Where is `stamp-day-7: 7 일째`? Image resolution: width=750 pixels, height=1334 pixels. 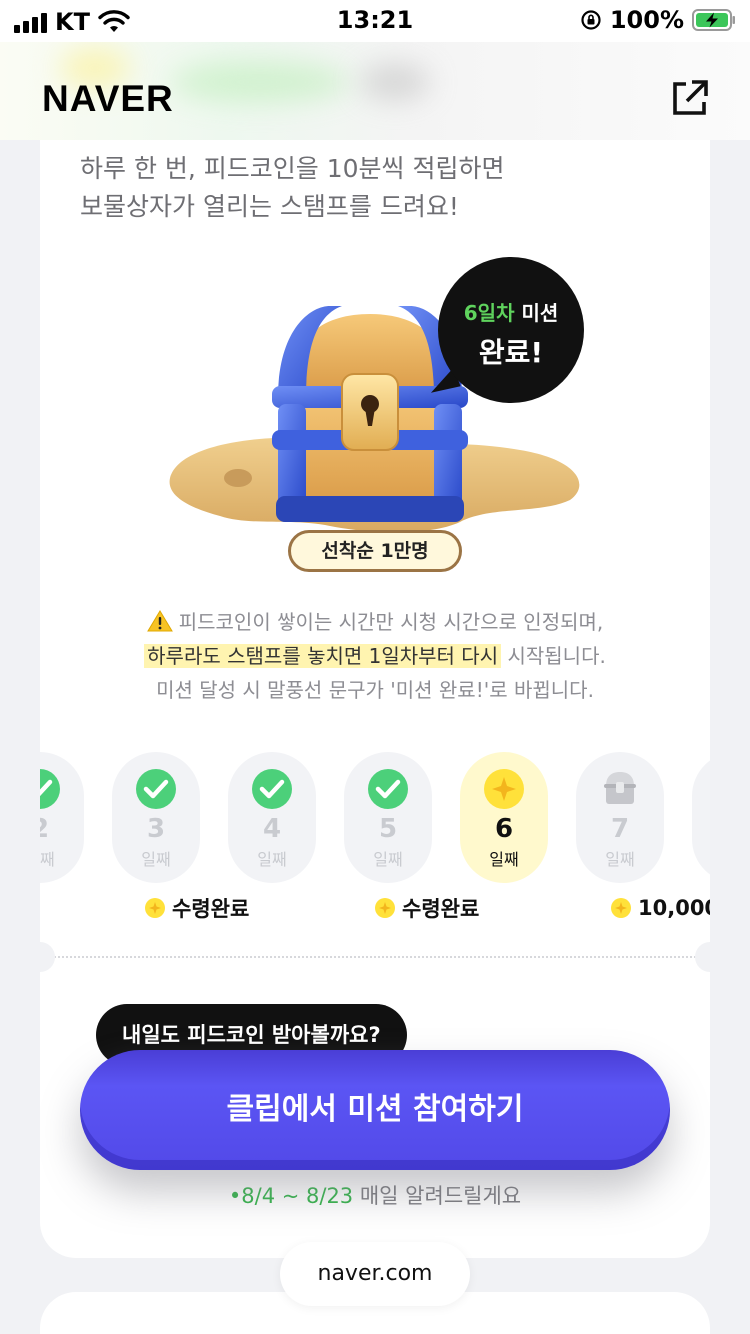
stamp-day-7: 7 일째 is located at coordinates (620, 817).